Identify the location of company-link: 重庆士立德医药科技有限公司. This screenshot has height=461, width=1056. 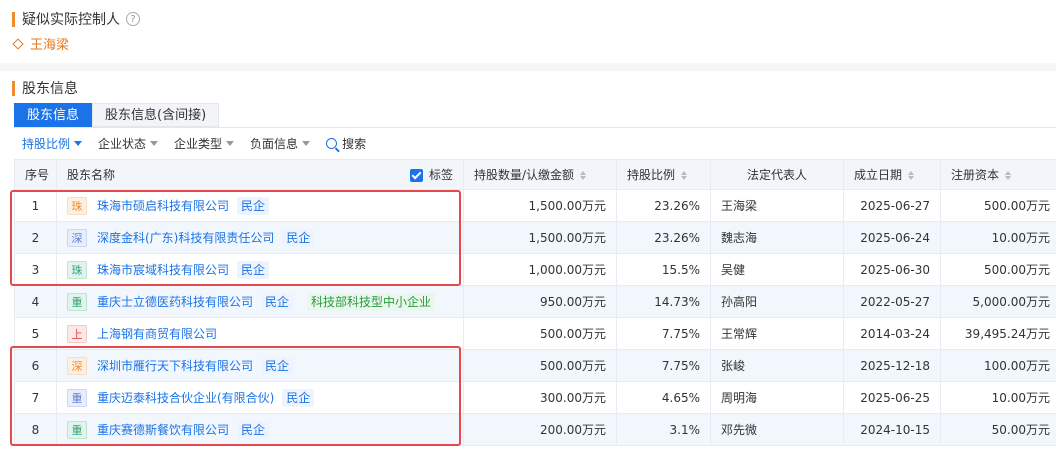
(175, 301).